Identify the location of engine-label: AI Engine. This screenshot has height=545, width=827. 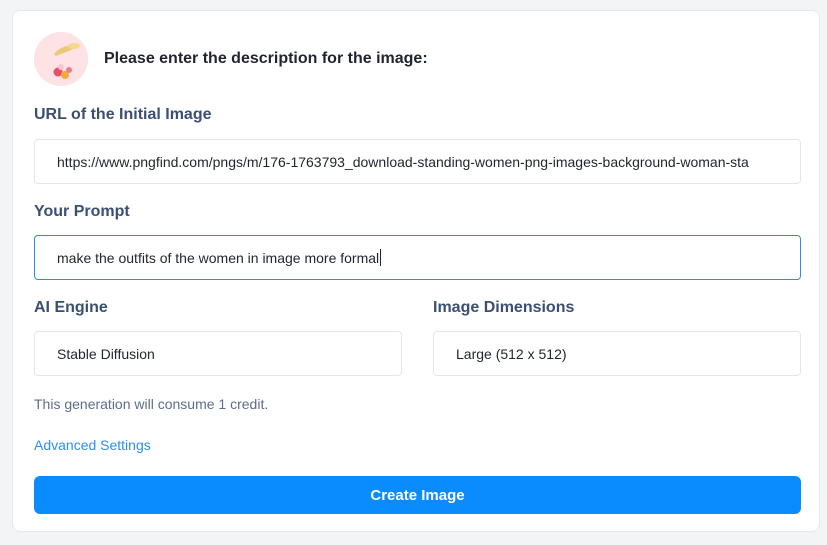
(71, 307).